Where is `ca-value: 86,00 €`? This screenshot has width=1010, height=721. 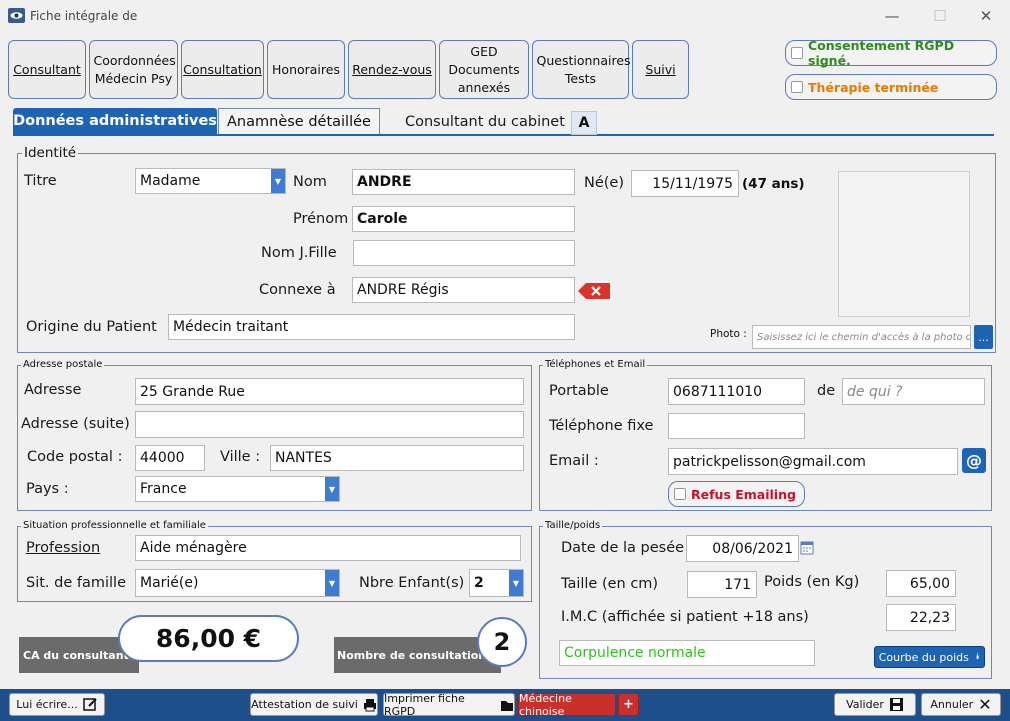 ca-value: 86,00 € is located at coordinates (208, 638).